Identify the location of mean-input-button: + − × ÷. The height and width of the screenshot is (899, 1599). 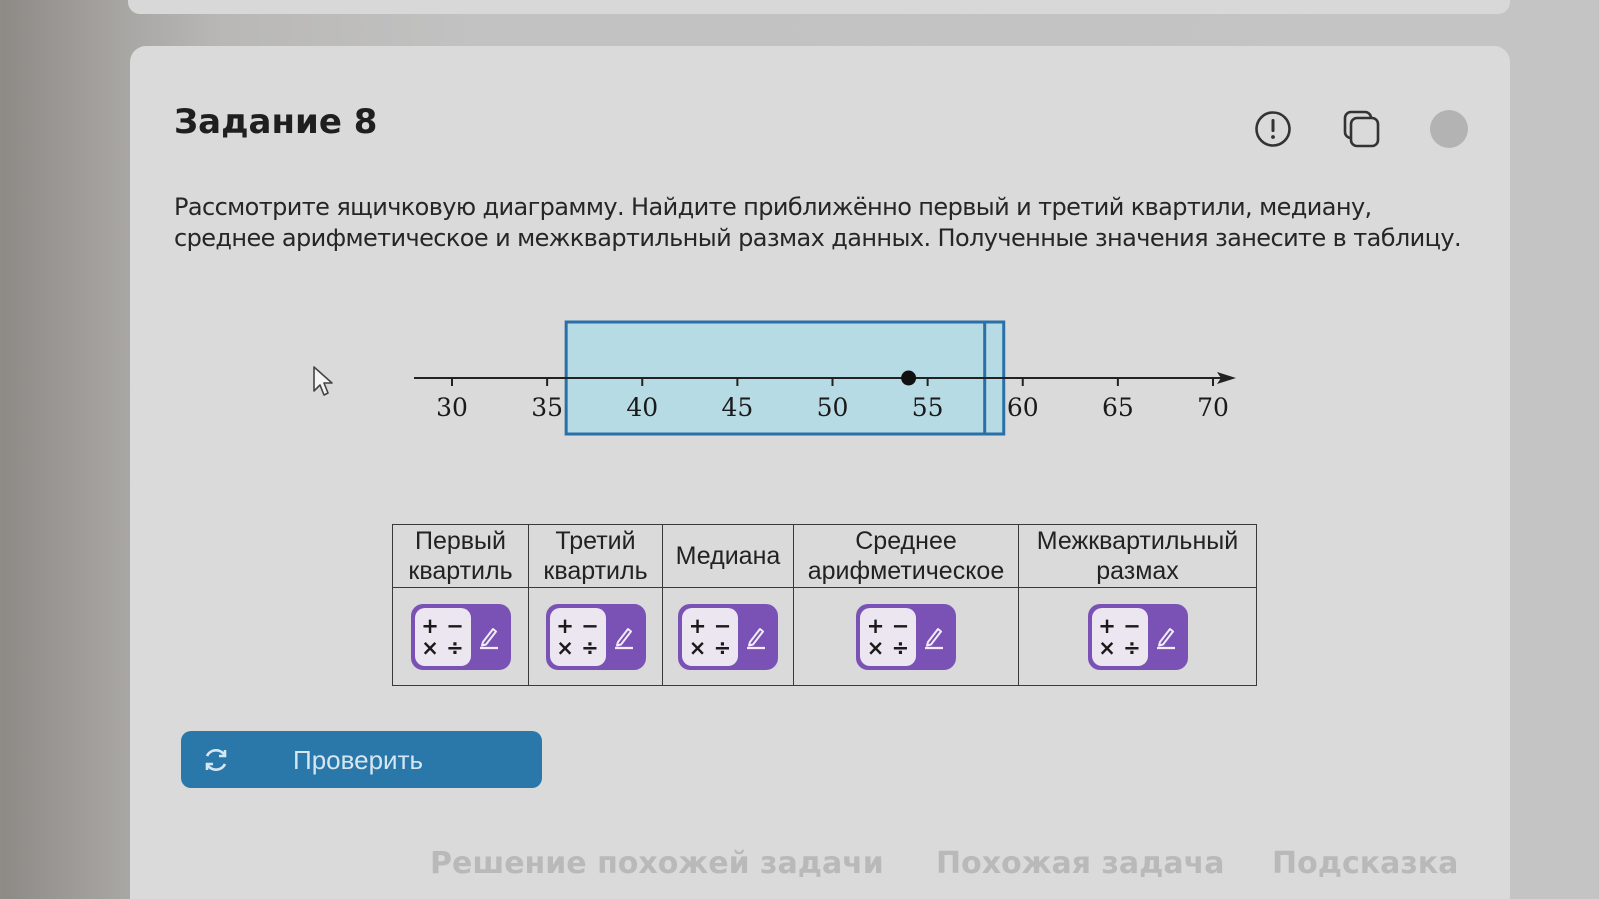
(906, 636).